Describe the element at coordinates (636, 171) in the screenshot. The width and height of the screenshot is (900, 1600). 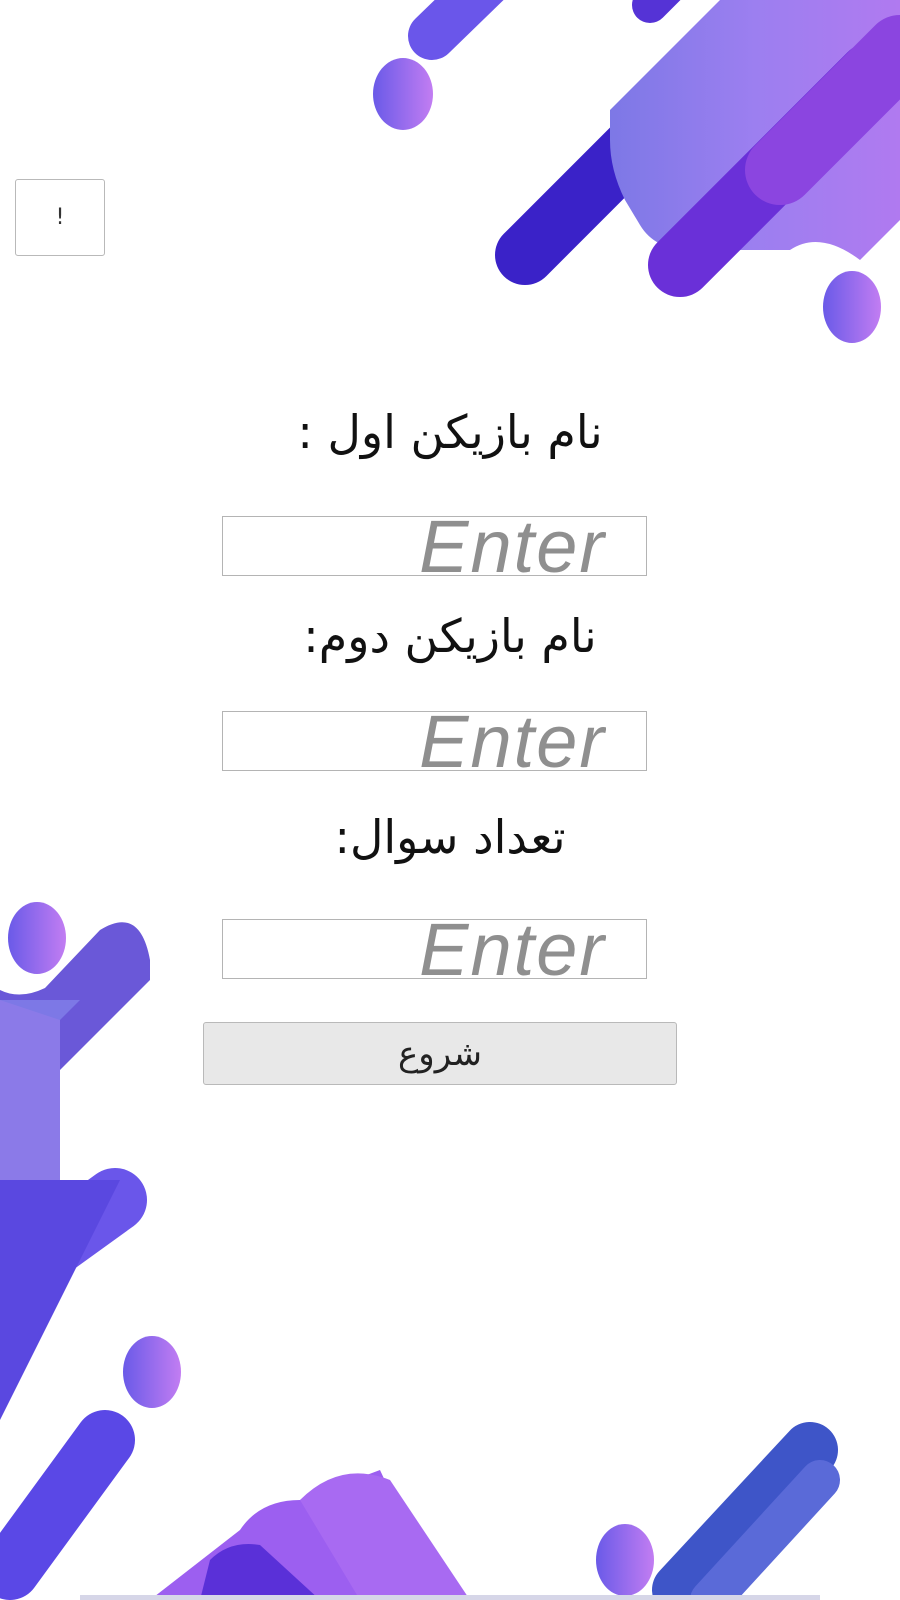
I see `top-right-shapes` at that location.